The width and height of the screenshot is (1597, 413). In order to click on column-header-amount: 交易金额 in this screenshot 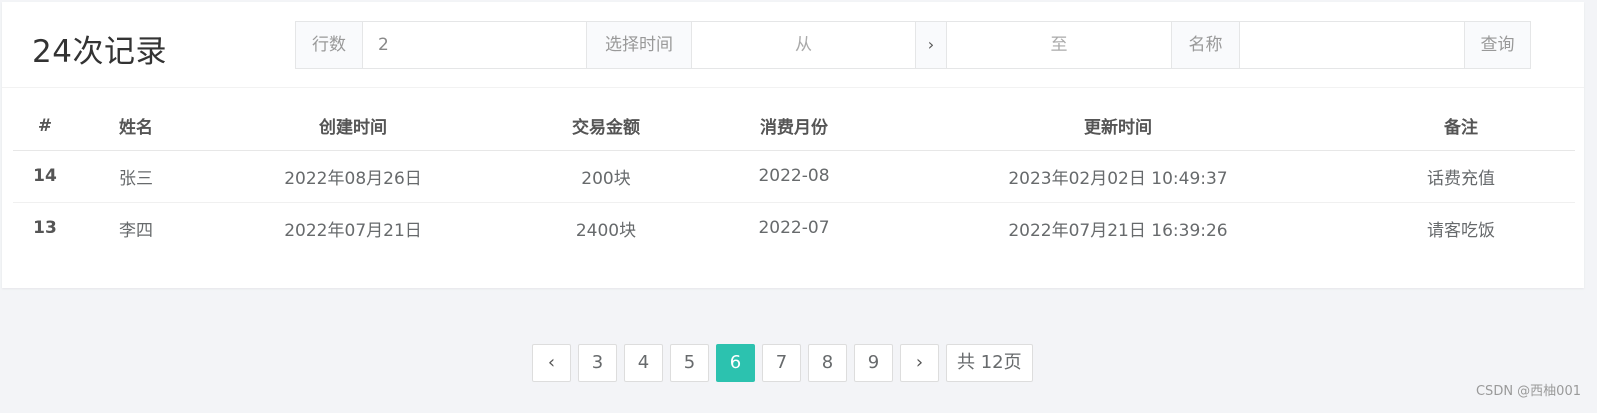, I will do `click(606, 126)`.